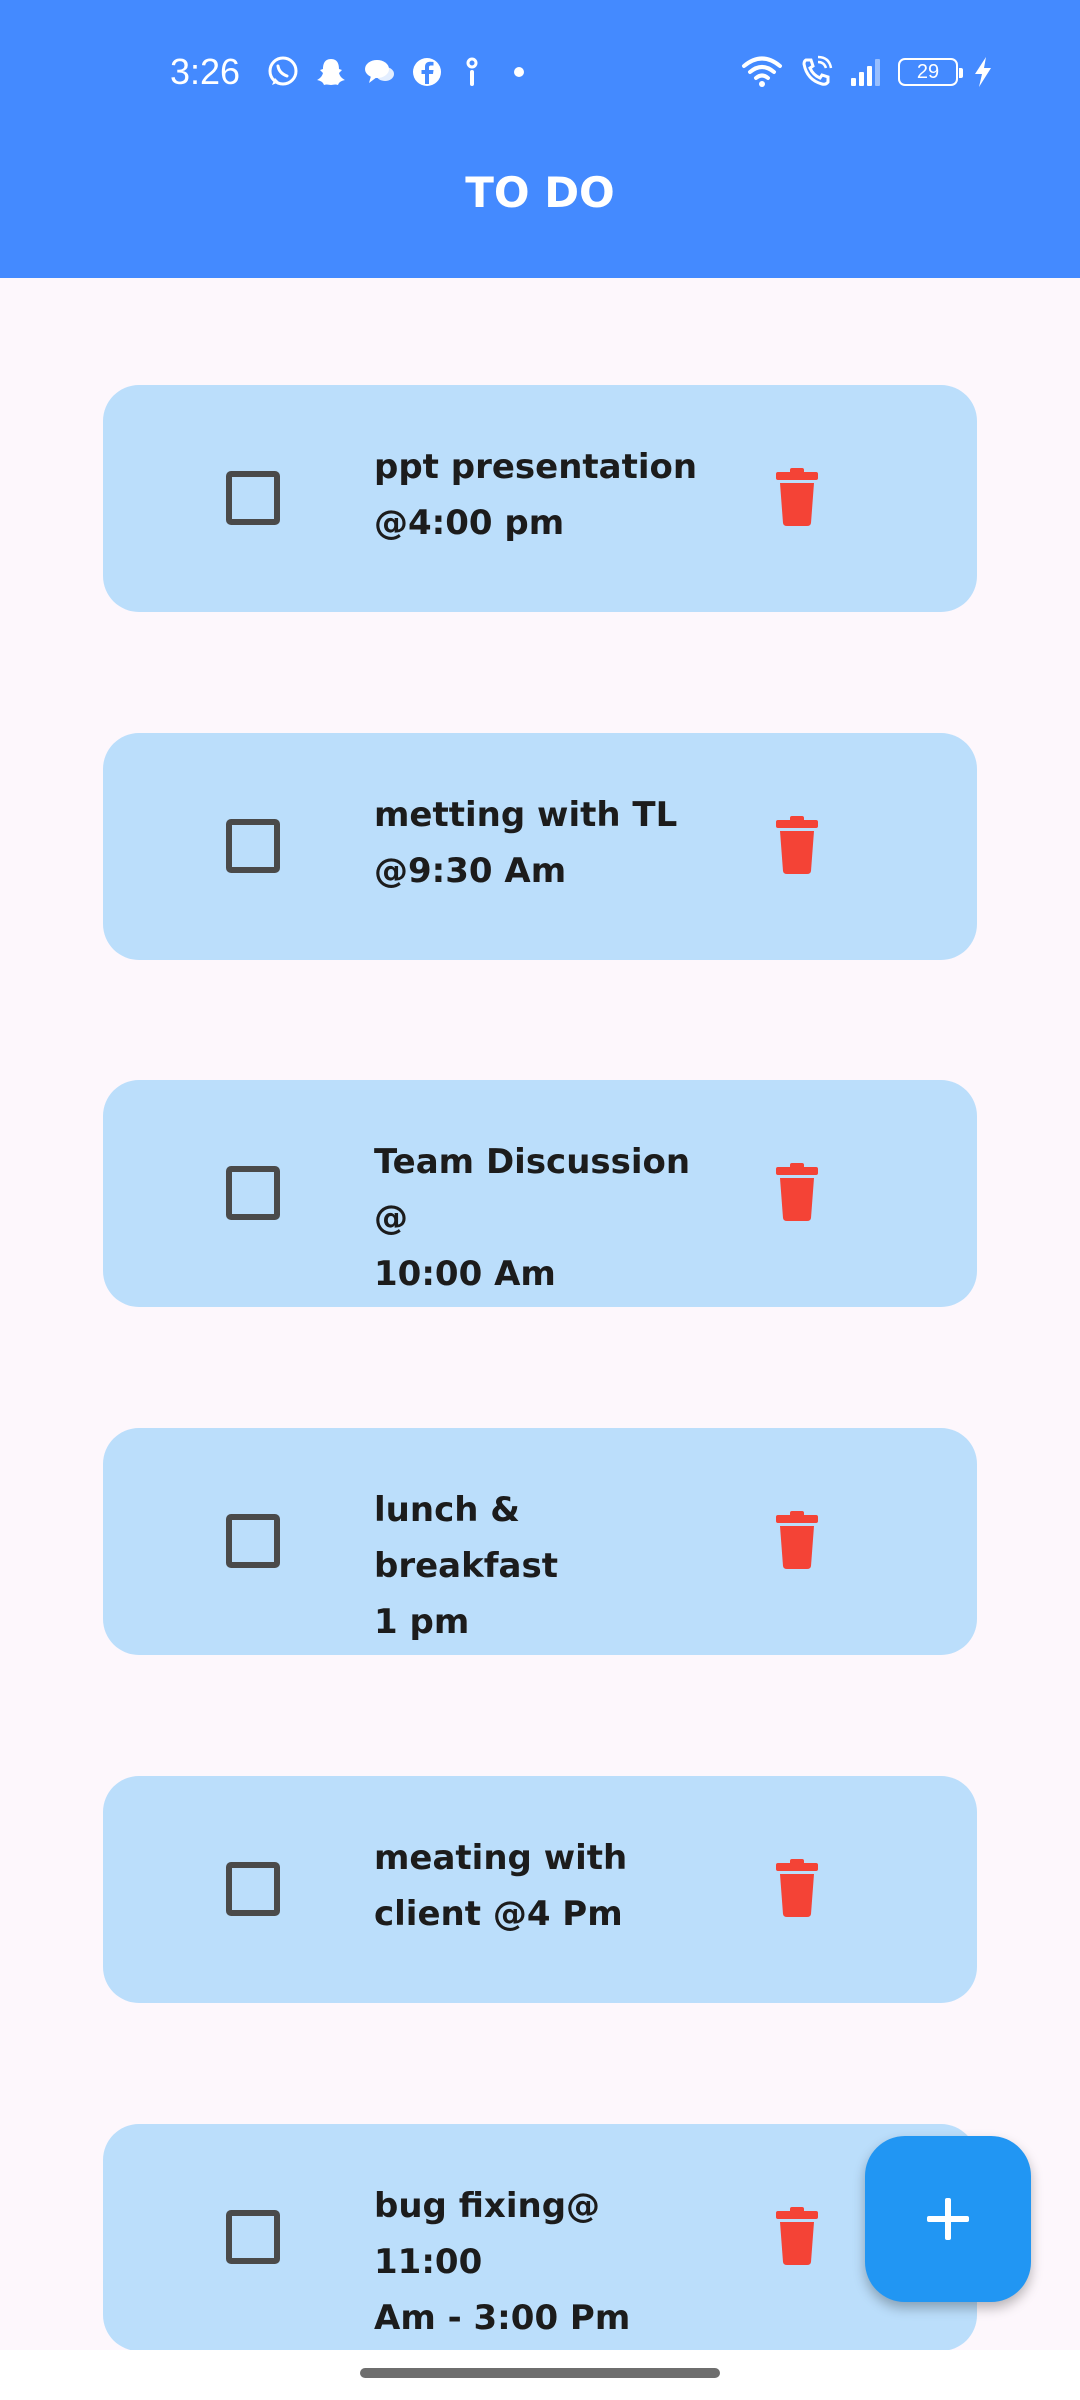  I want to click on dot-icon, so click(519, 72).